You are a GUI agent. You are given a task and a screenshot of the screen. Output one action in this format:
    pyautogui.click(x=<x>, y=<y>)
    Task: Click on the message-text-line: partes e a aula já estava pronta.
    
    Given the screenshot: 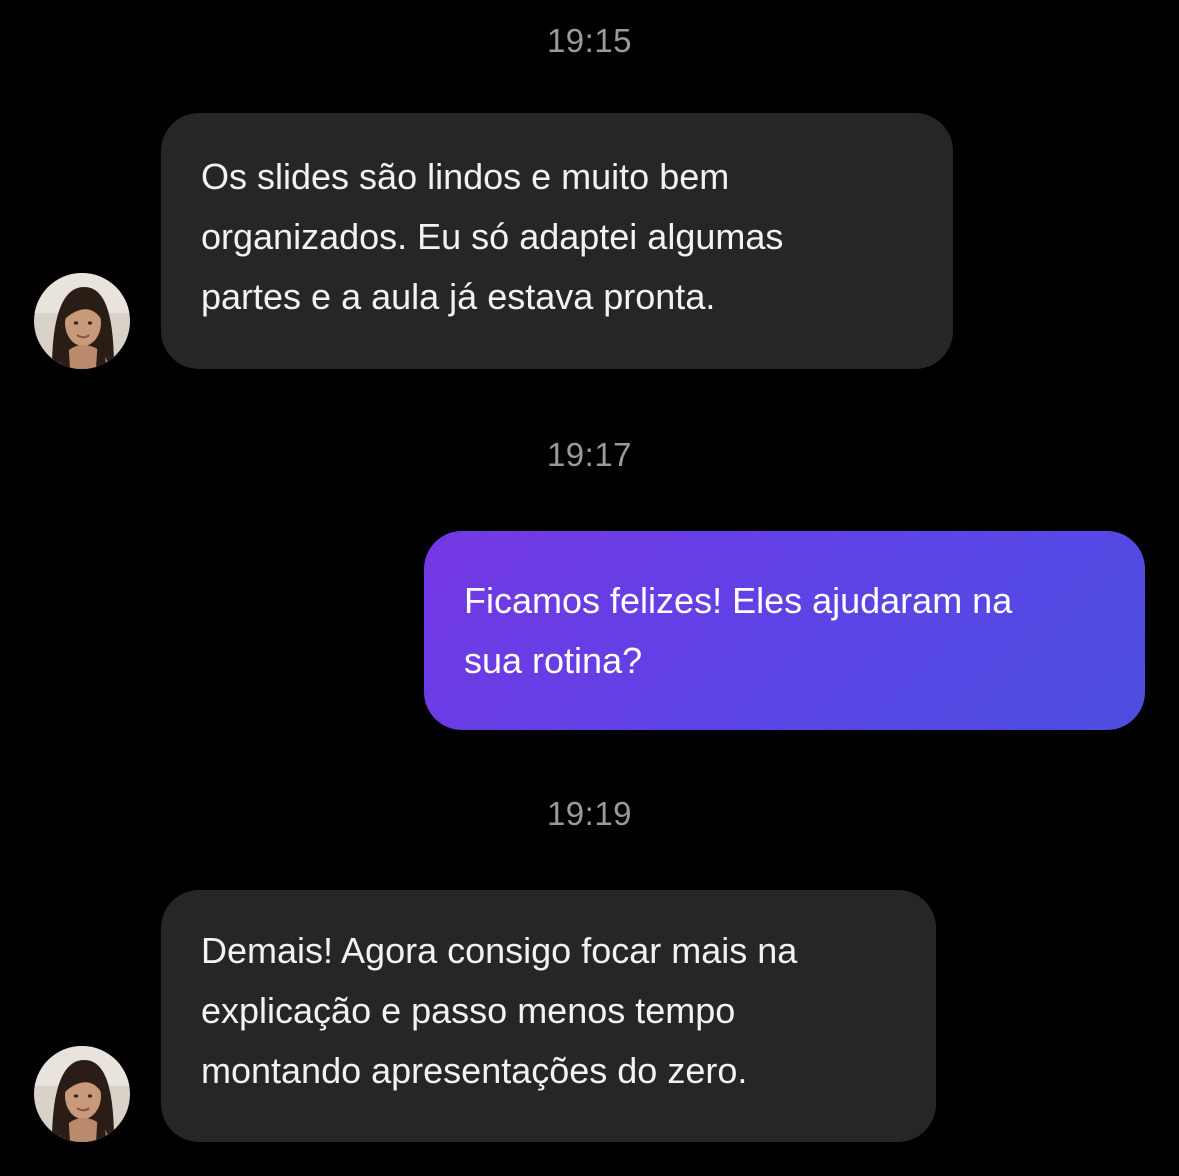 What is the action you would take?
    pyautogui.click(x=458, y=296)
    